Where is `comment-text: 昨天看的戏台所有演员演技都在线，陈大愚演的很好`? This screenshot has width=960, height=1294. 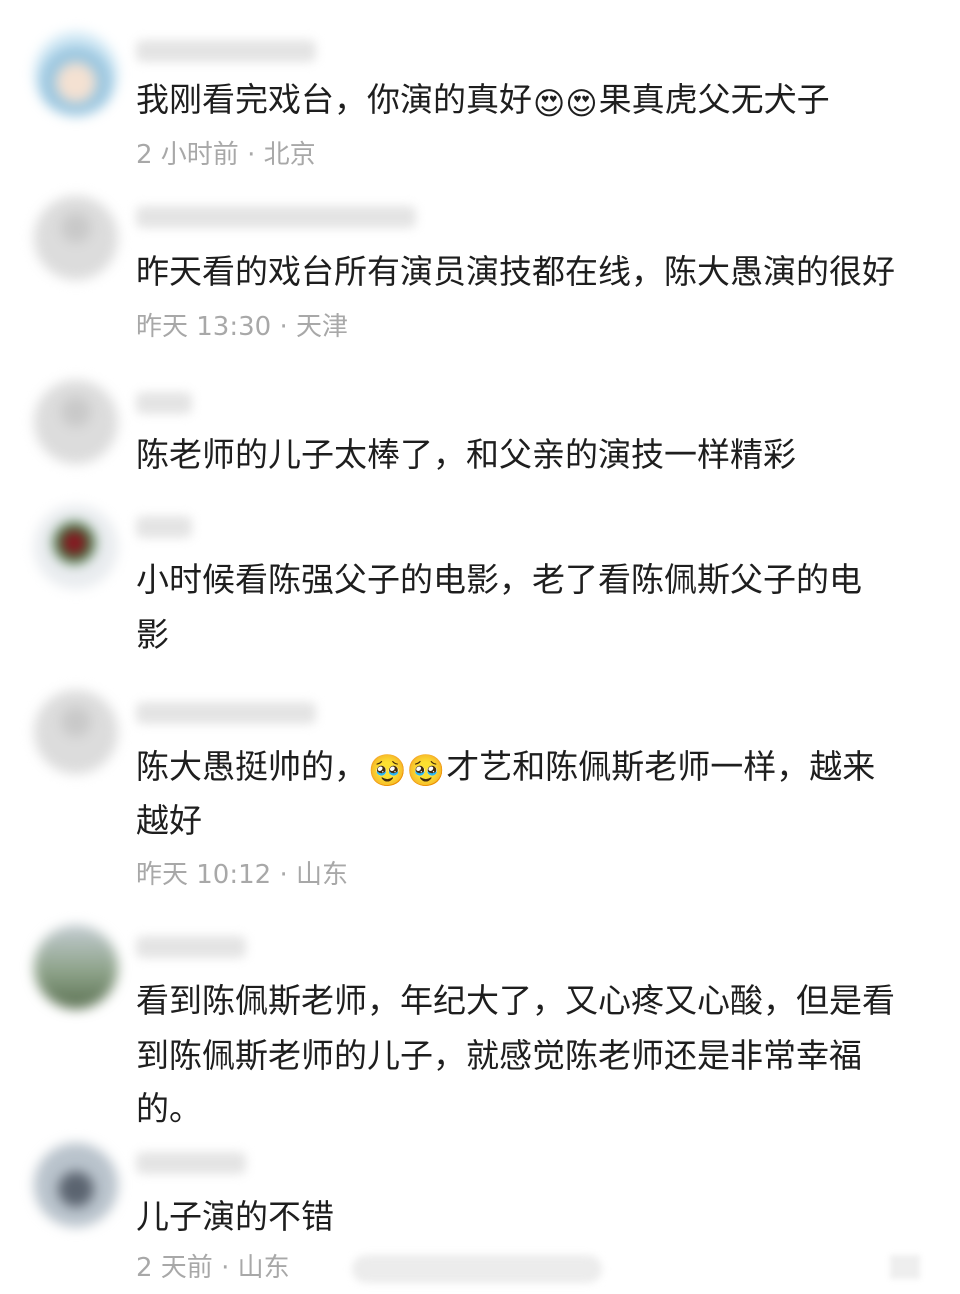
comment-text: 昨天看的戏台所有演员演技都在线，陈大愚演的很好 is located at coordinates (515, 271).